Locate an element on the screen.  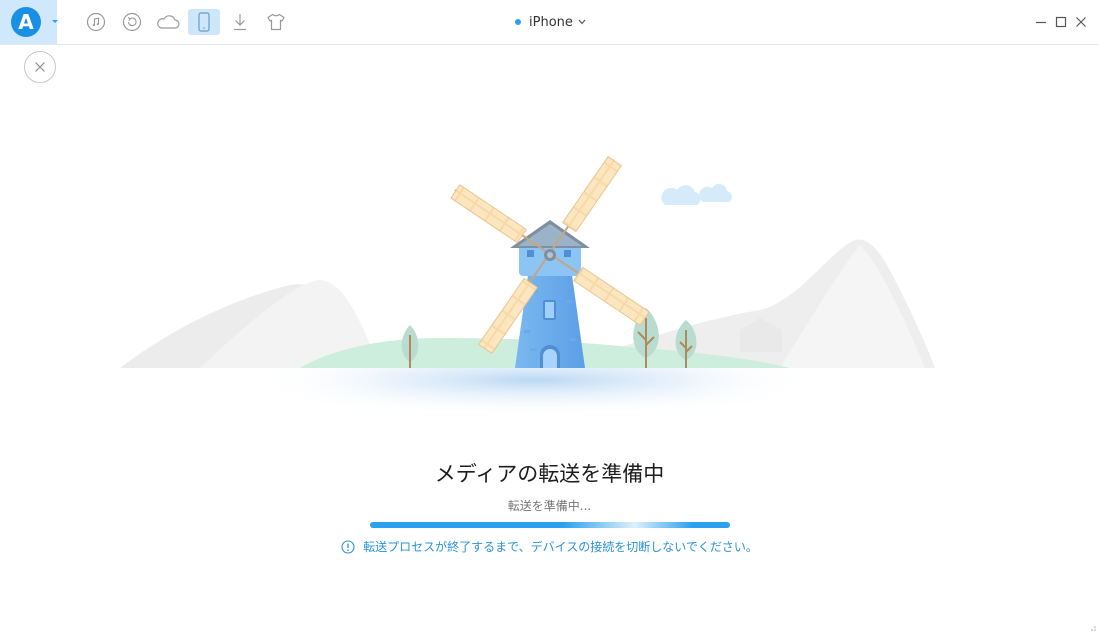
device-selector: iPhone is located at coordinates (550, 22).